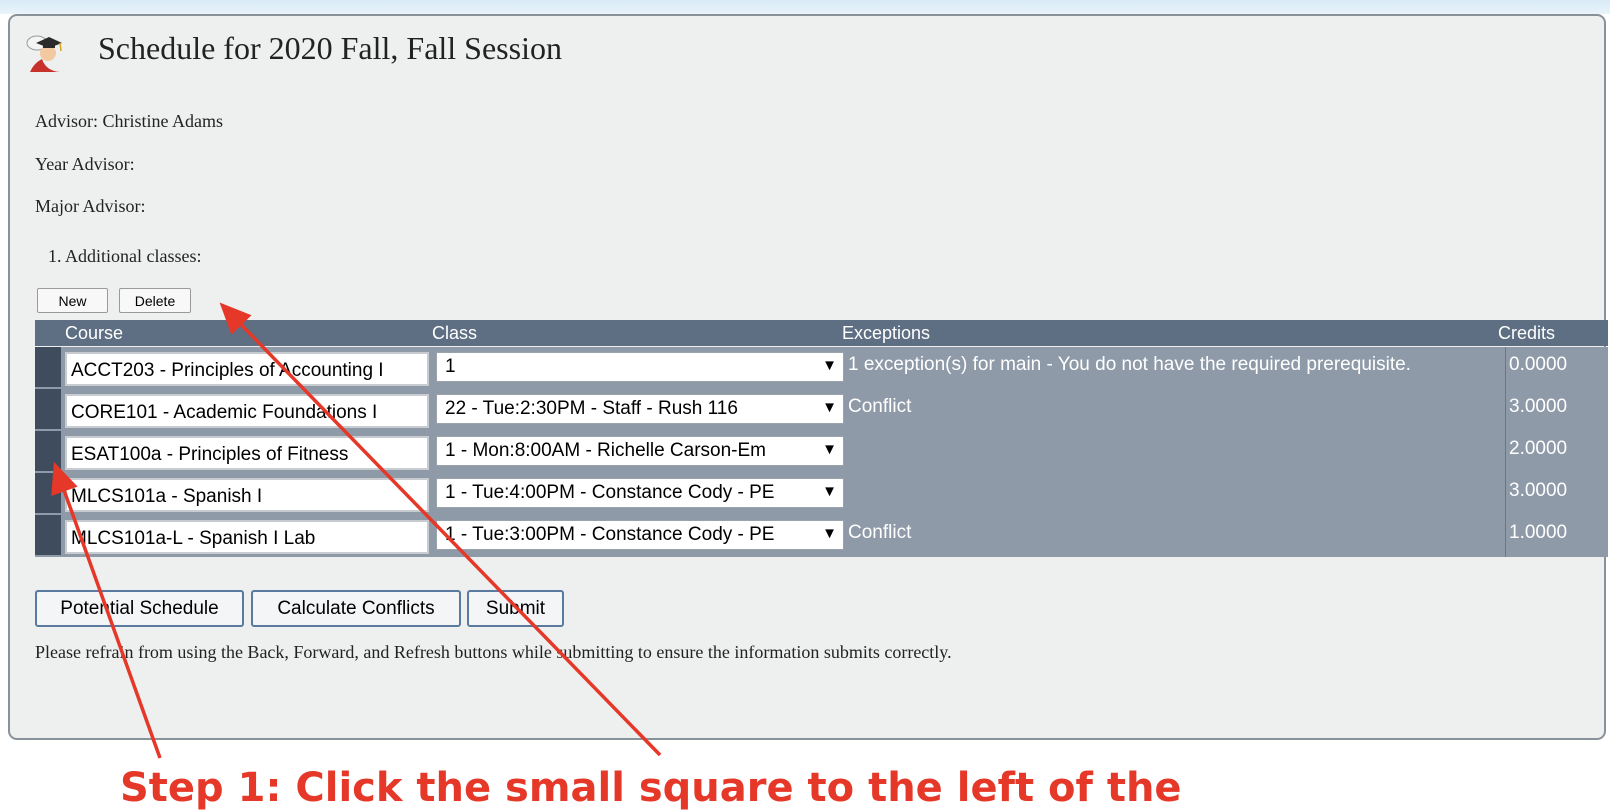 The width and height of the screenshot is (1610, 811). Describe the element at coordinates (247, 453) in the screenshot. I see `course-field: ESAT100a - Principles of Fitness` at that location.